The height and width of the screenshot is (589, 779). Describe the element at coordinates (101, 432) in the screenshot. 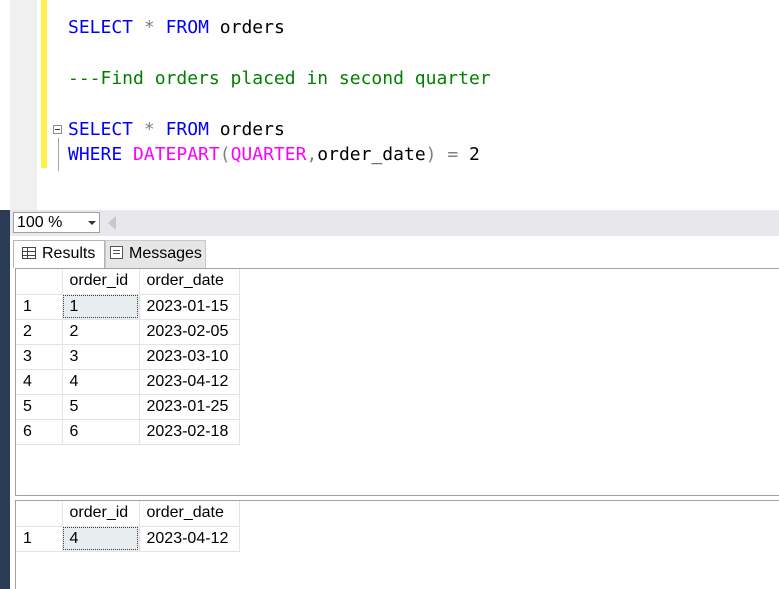

I see `cell-order-id: 6` at that location.